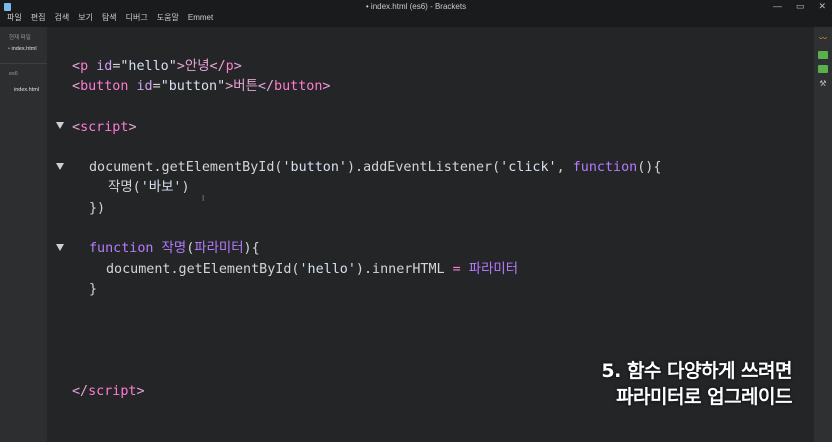  I want to click on window-controls: — ▭ ✕, so click(799, 6).